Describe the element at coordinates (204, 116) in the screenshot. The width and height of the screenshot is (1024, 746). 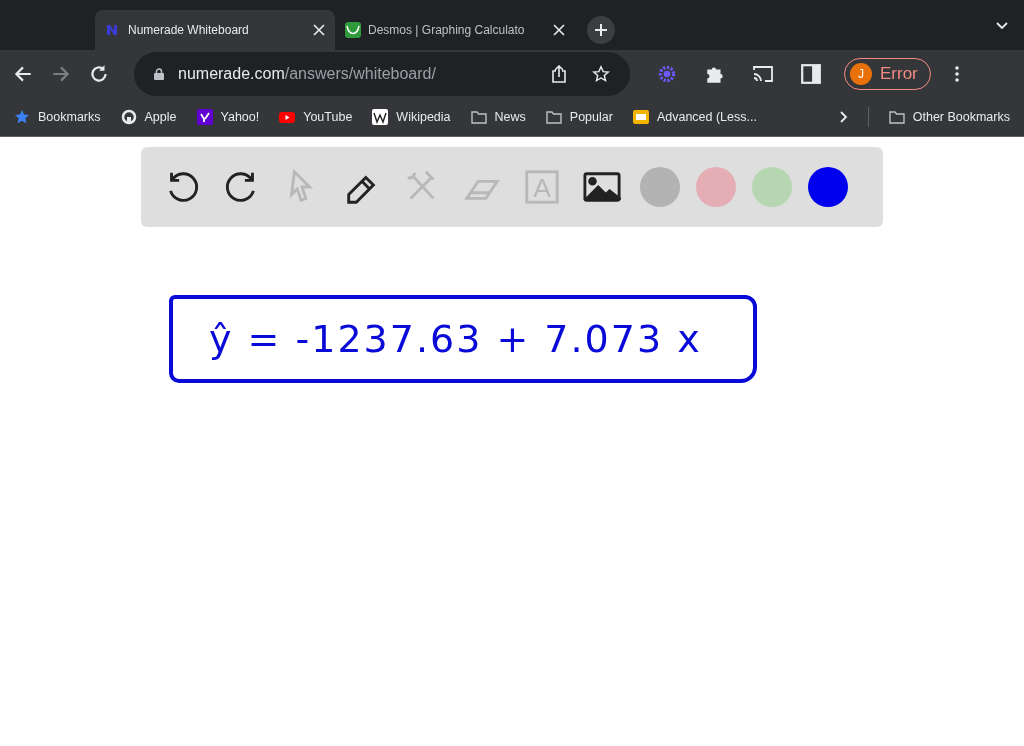
I see `yahoo-logo-icon` at that location.